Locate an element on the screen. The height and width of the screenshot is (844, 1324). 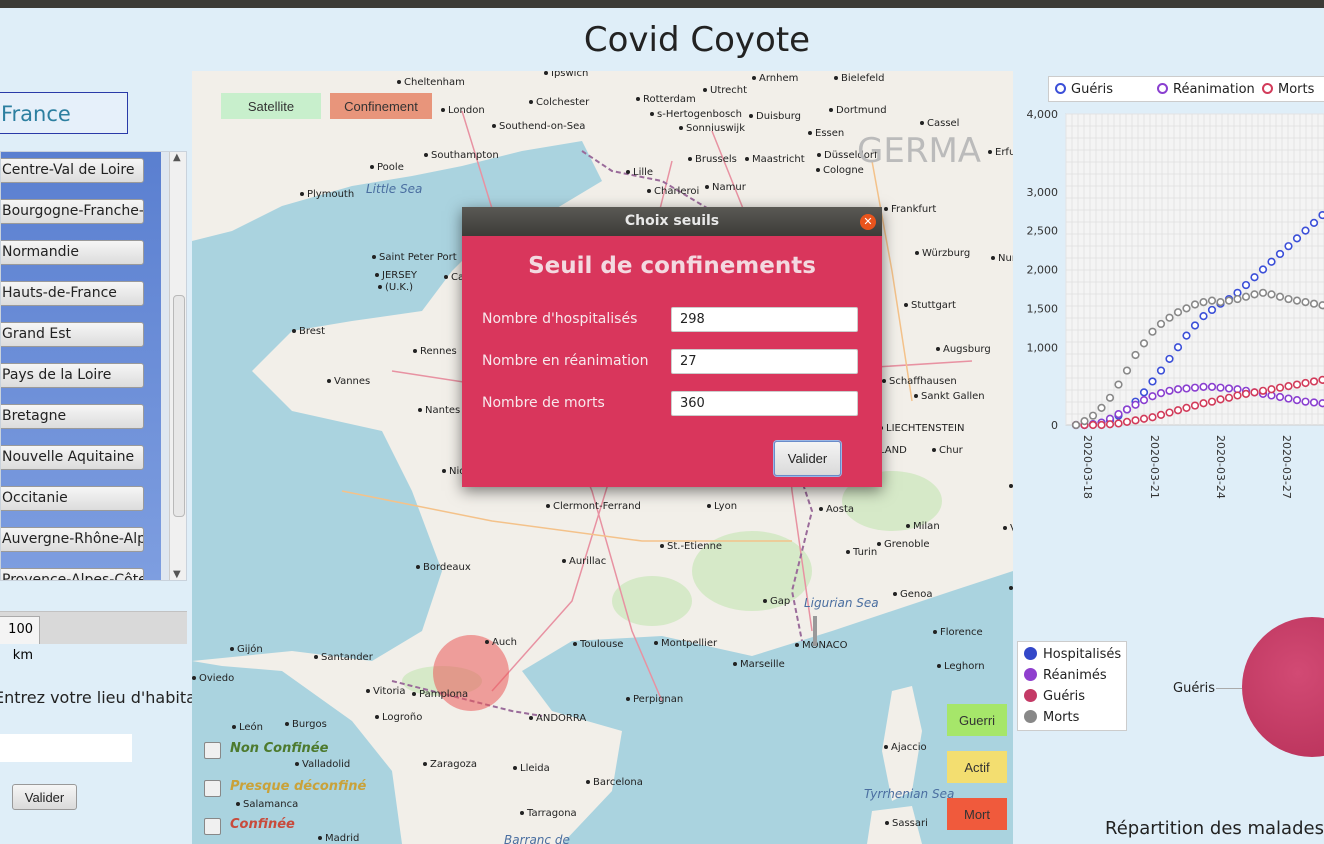
city-label: LIECHTENSTEIN is located at coordinates (921, 428).